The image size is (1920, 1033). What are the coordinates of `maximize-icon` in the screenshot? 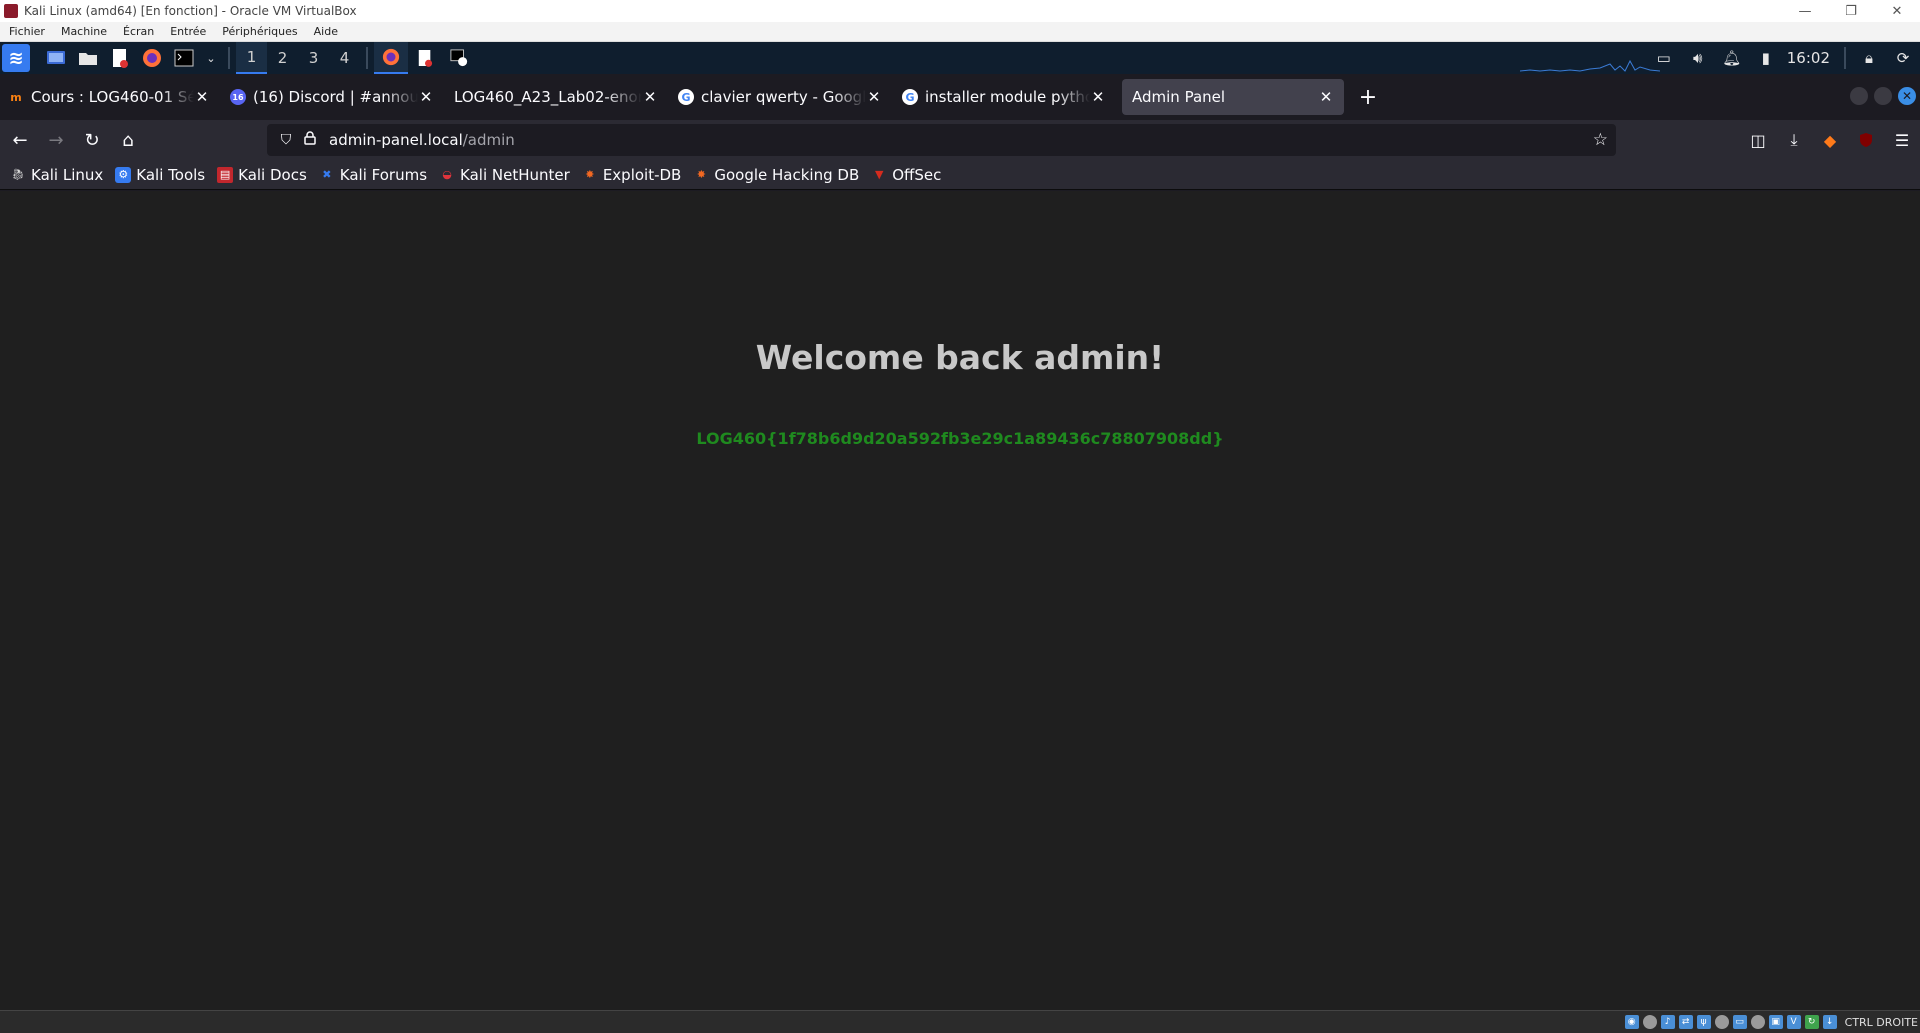 It's located at (1883, 96).